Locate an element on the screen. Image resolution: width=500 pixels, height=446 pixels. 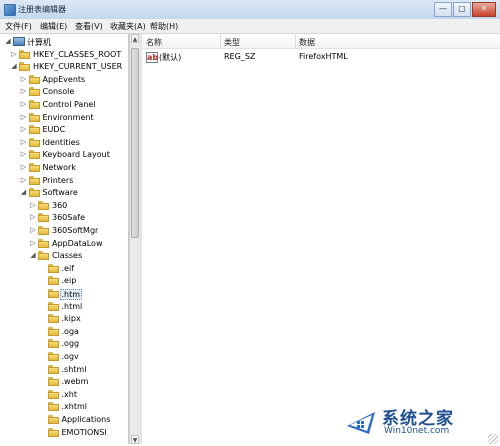
tree-node: ▷.html is located at coordinates (84, 307).